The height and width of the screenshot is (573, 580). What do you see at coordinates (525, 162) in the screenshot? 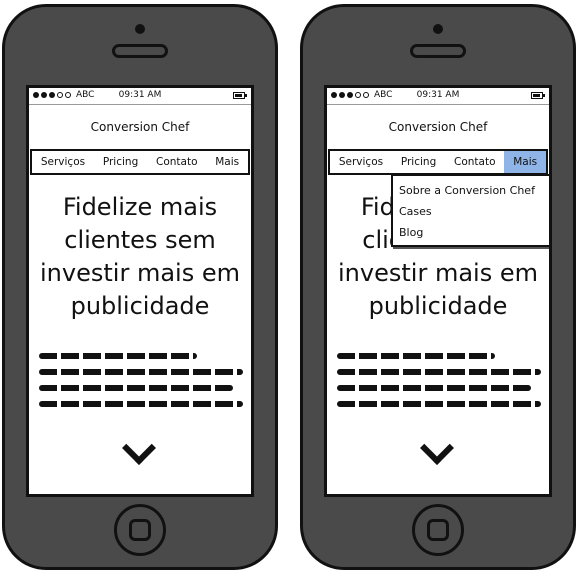
I see `nav-item-mais-active: Mais` at bounding box center [525, 162].